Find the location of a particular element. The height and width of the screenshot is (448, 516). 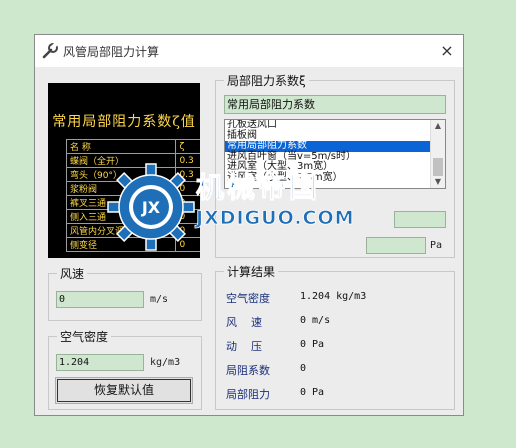

air-density-group: 空气密度 1.204 kg/m3 恢复默认值 is located at coordinates (125, 369).